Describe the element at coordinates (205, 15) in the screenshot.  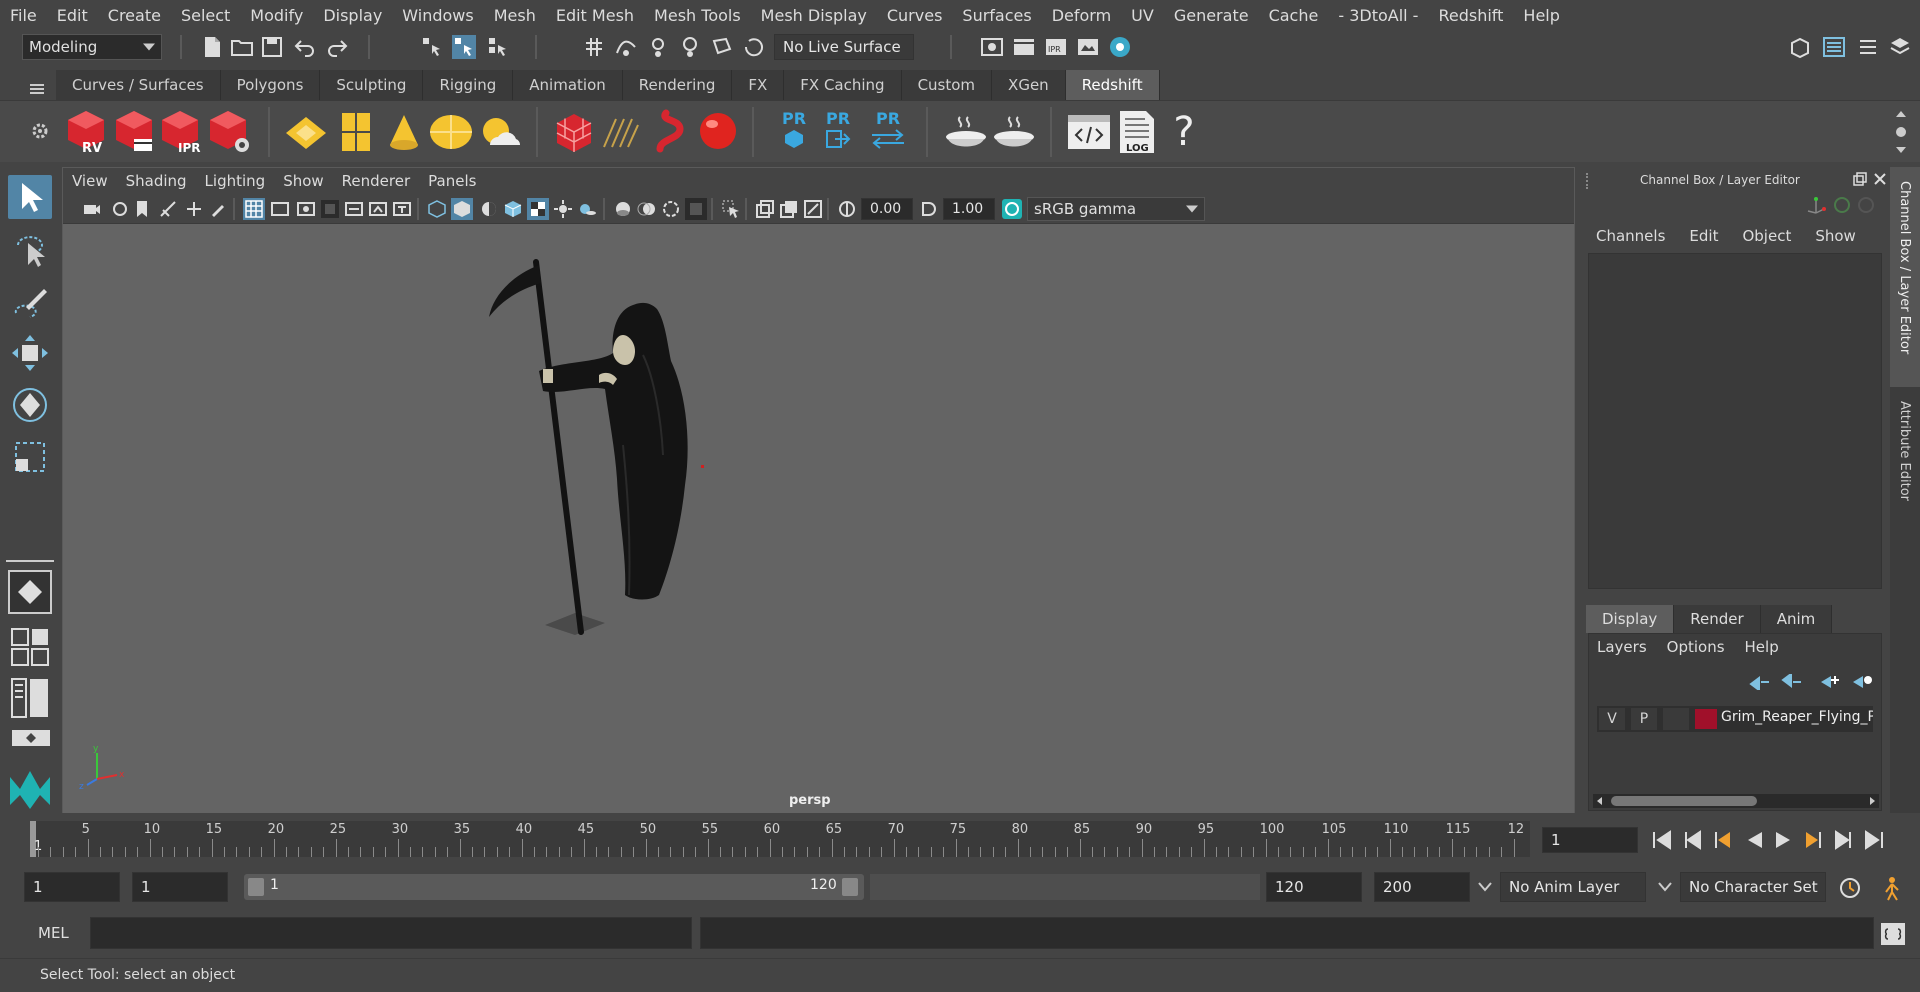
I see `menu-select: Select` at that location.